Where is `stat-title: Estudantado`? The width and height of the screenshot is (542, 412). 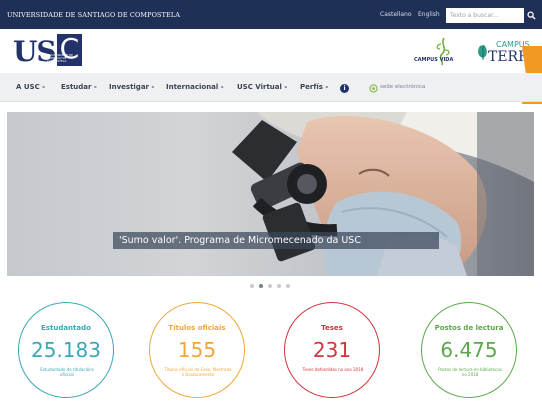 stat-title: Estudantado is located at coordinates (66, 328).